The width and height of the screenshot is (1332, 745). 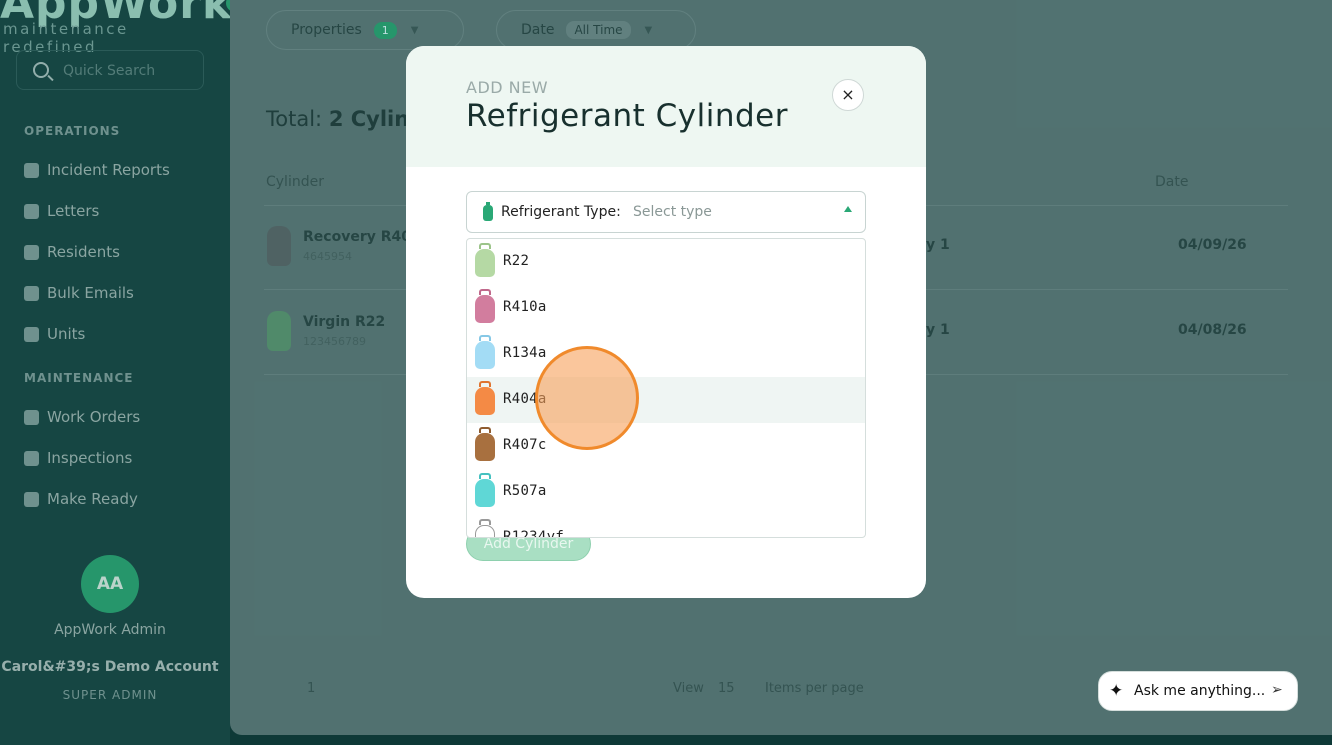 I want to click on assistant-input: ✦ Ask me anything... ➢, so click(x=1198, y=691).